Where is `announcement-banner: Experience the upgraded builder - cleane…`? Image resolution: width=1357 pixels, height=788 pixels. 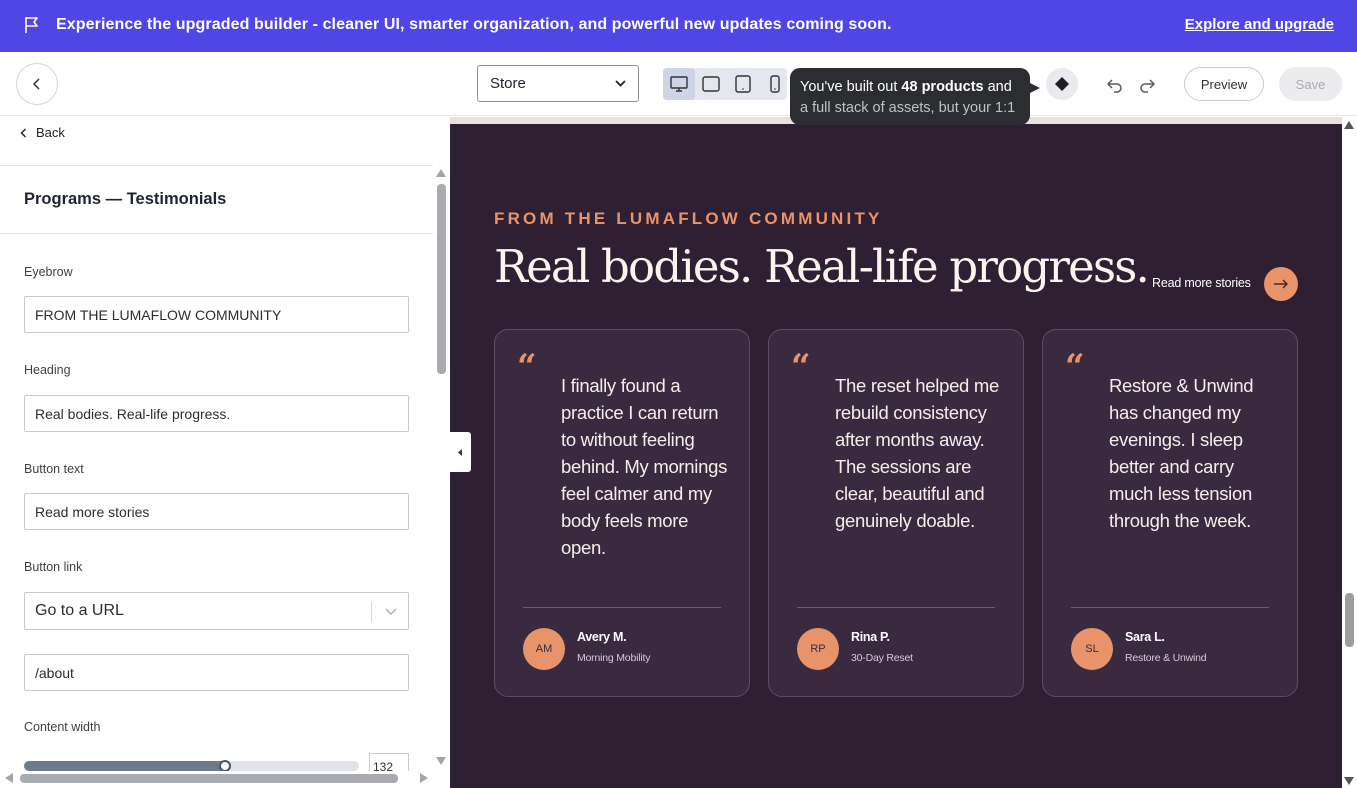
announcement-banner: Experience the upgraded builder - cleane… is located at coordinates (678, 26).